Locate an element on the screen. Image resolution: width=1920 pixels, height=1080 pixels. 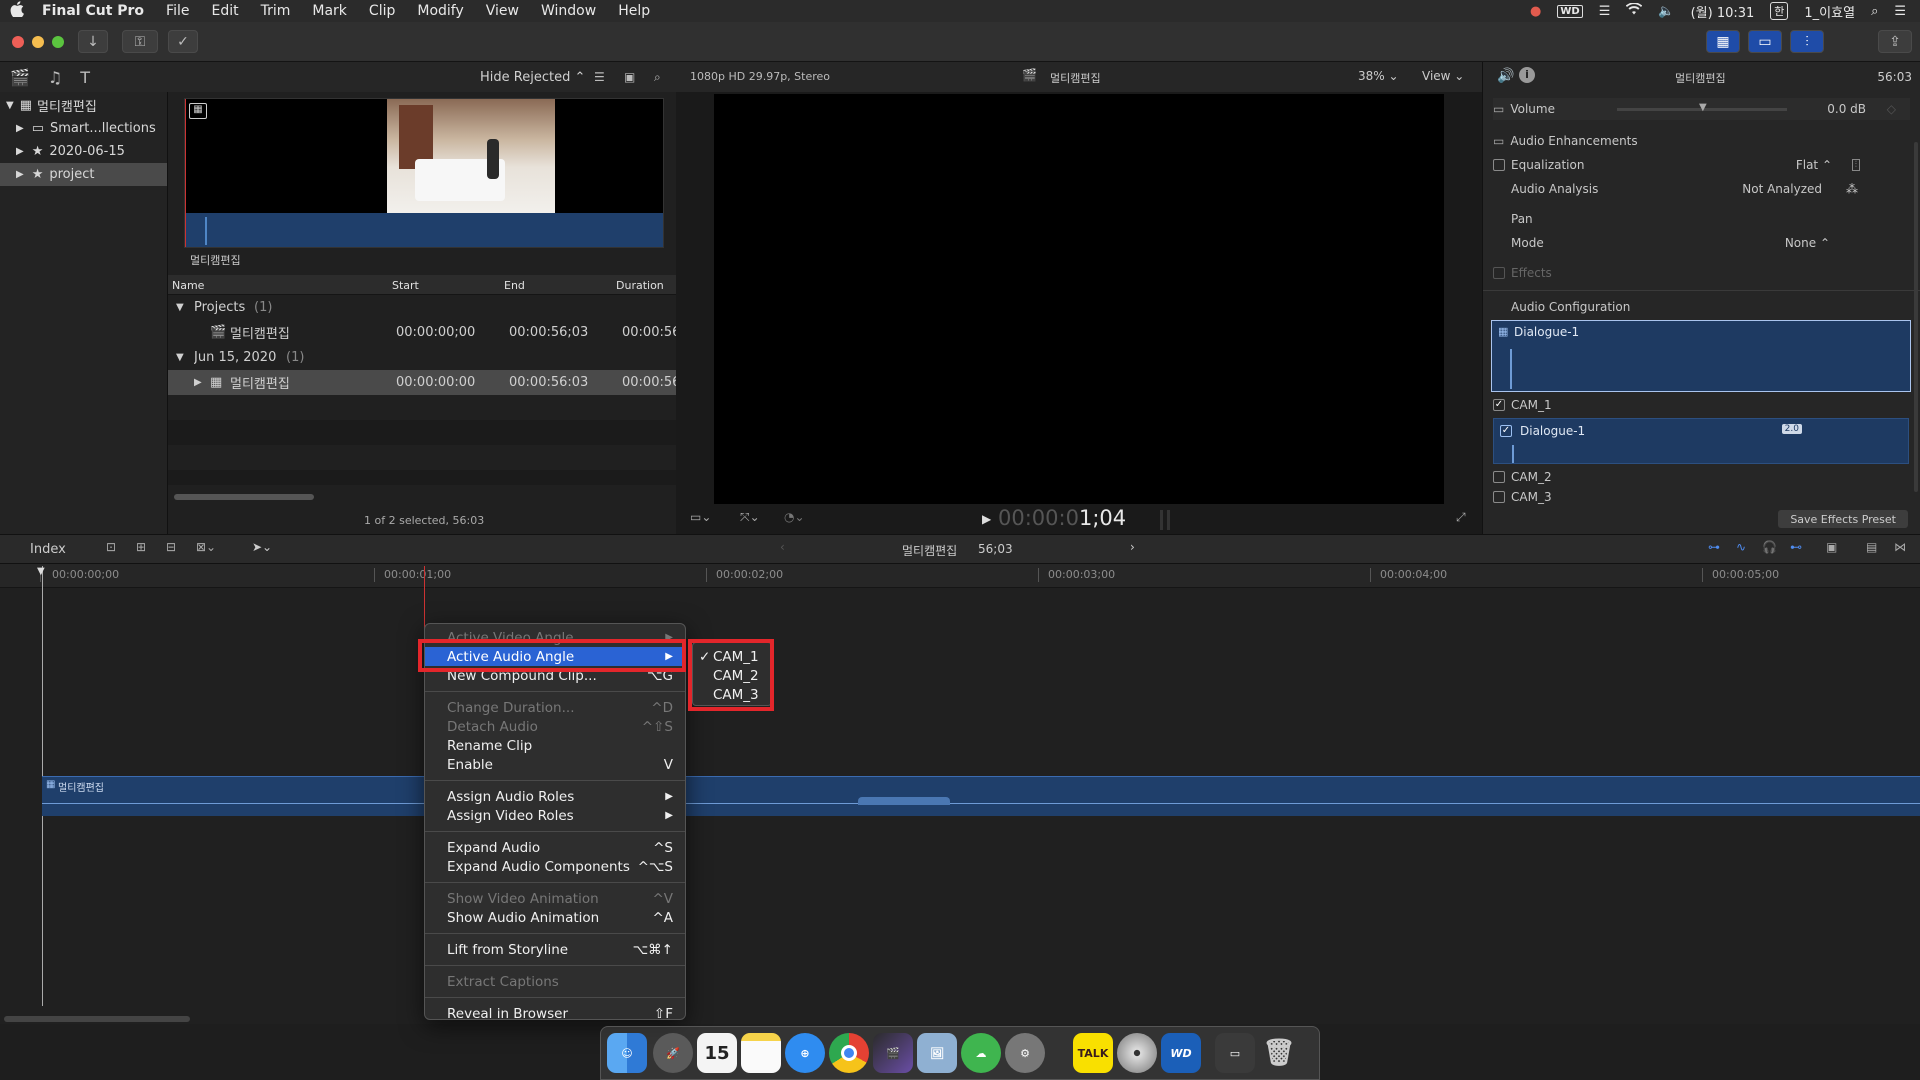
eq-controls-icon: ⫶ is located at coordinates (1855, 165).